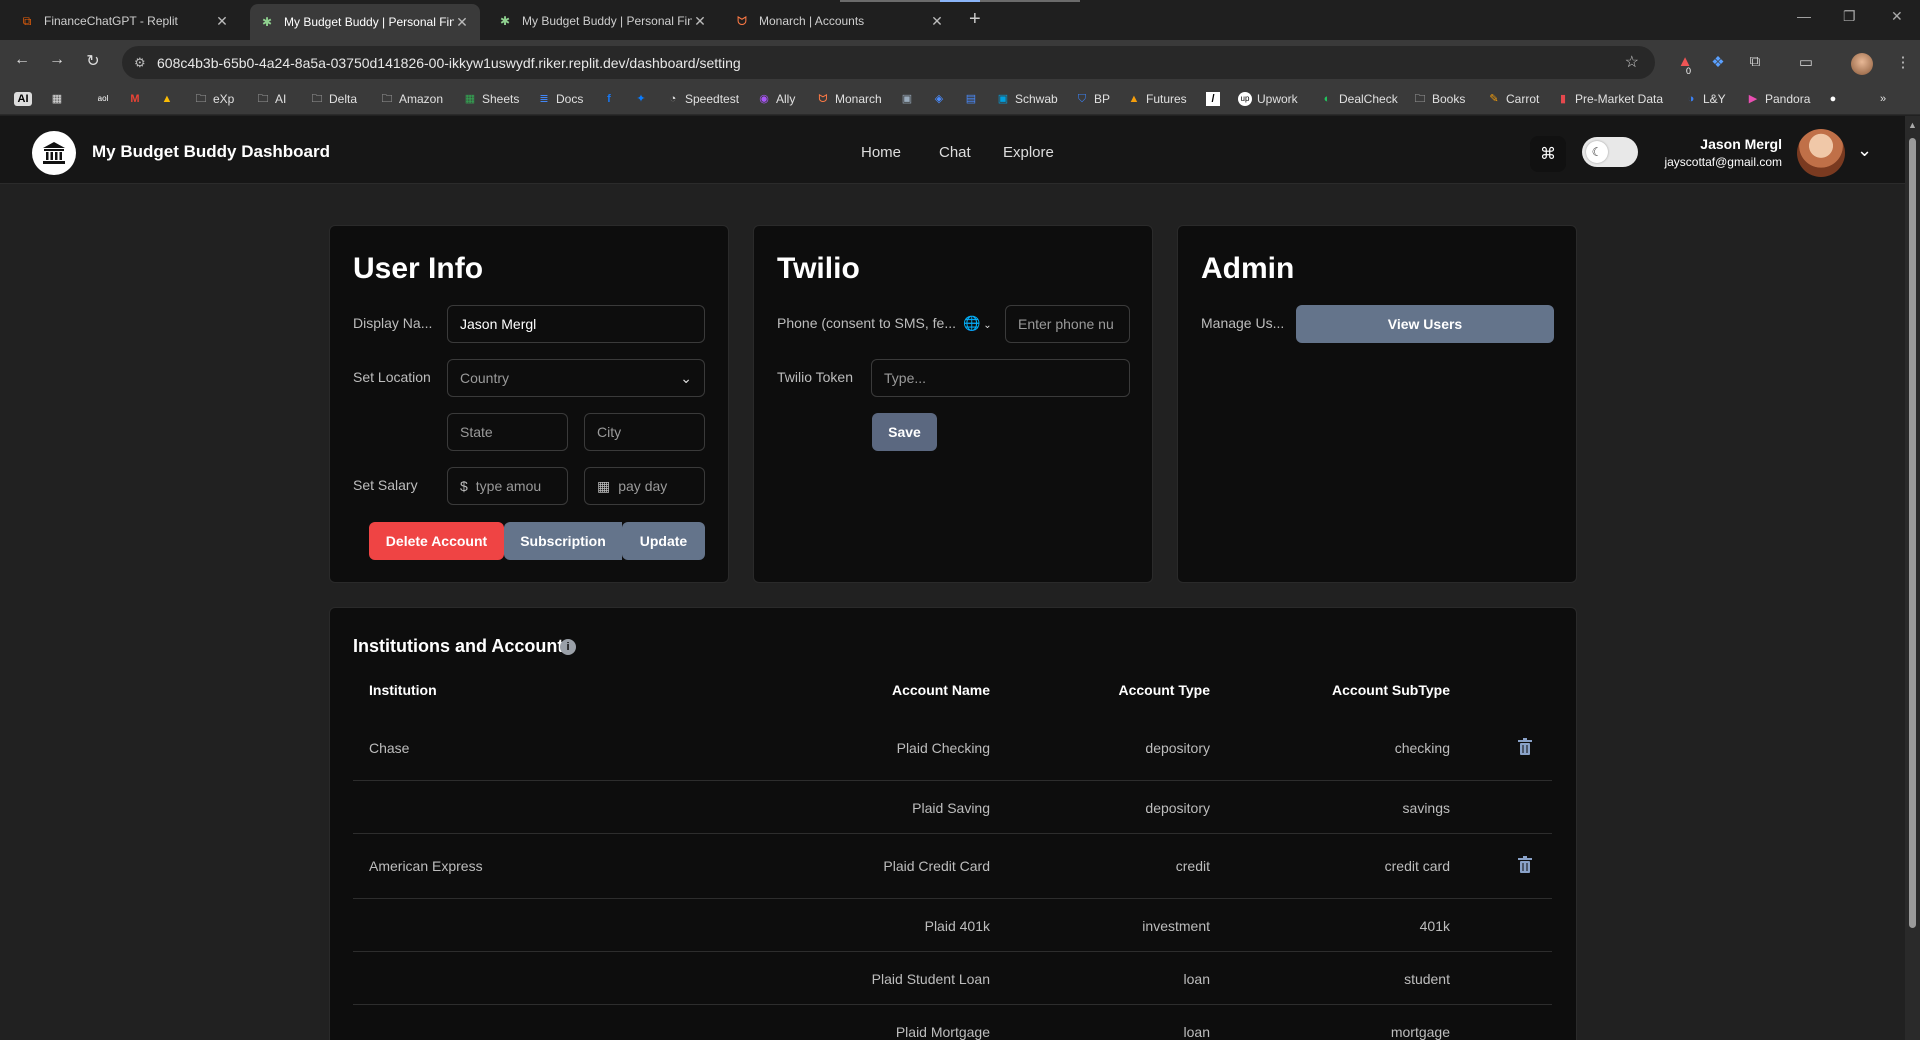  What do you see at coordinates (1067, 324) in the screenshot?
I see `phone-input: Enter phone nu` at bounding box center [1067, 324].